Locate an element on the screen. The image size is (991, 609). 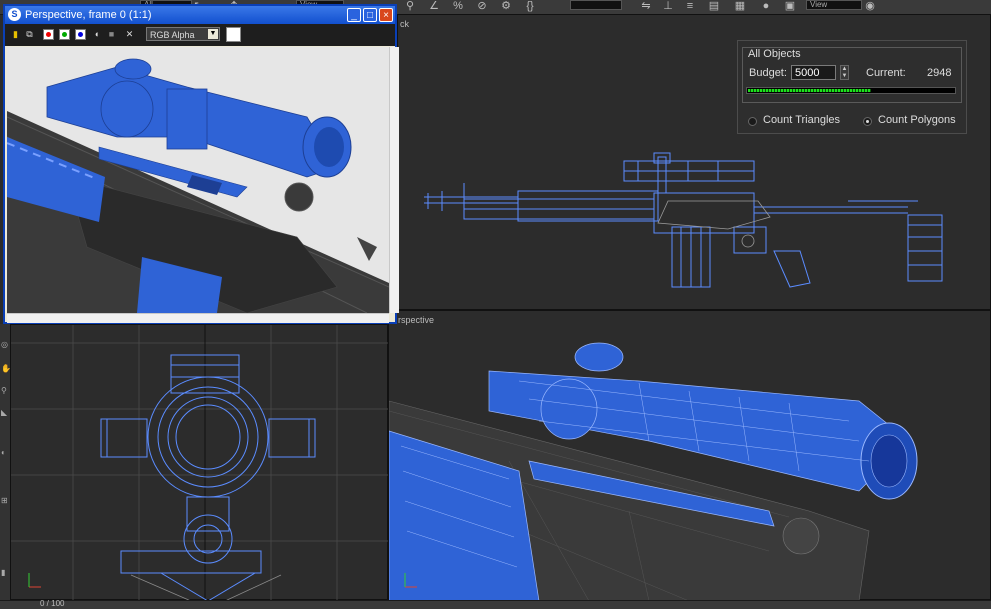
window-titlebar: S Perspective, frame 0 (1:1) _ □ × is located at coordinates (200, 15).